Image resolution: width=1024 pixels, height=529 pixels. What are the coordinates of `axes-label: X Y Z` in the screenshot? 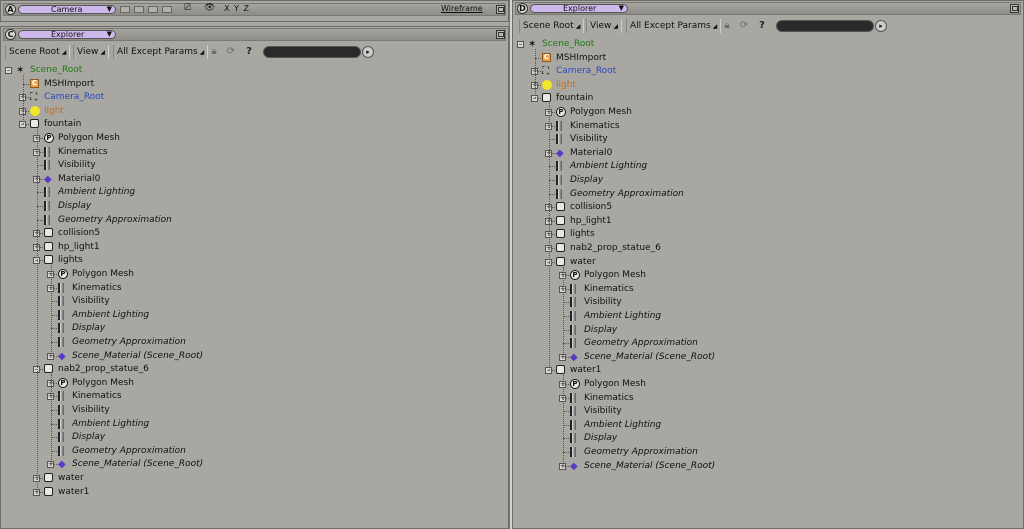 It's located at (237, 8).